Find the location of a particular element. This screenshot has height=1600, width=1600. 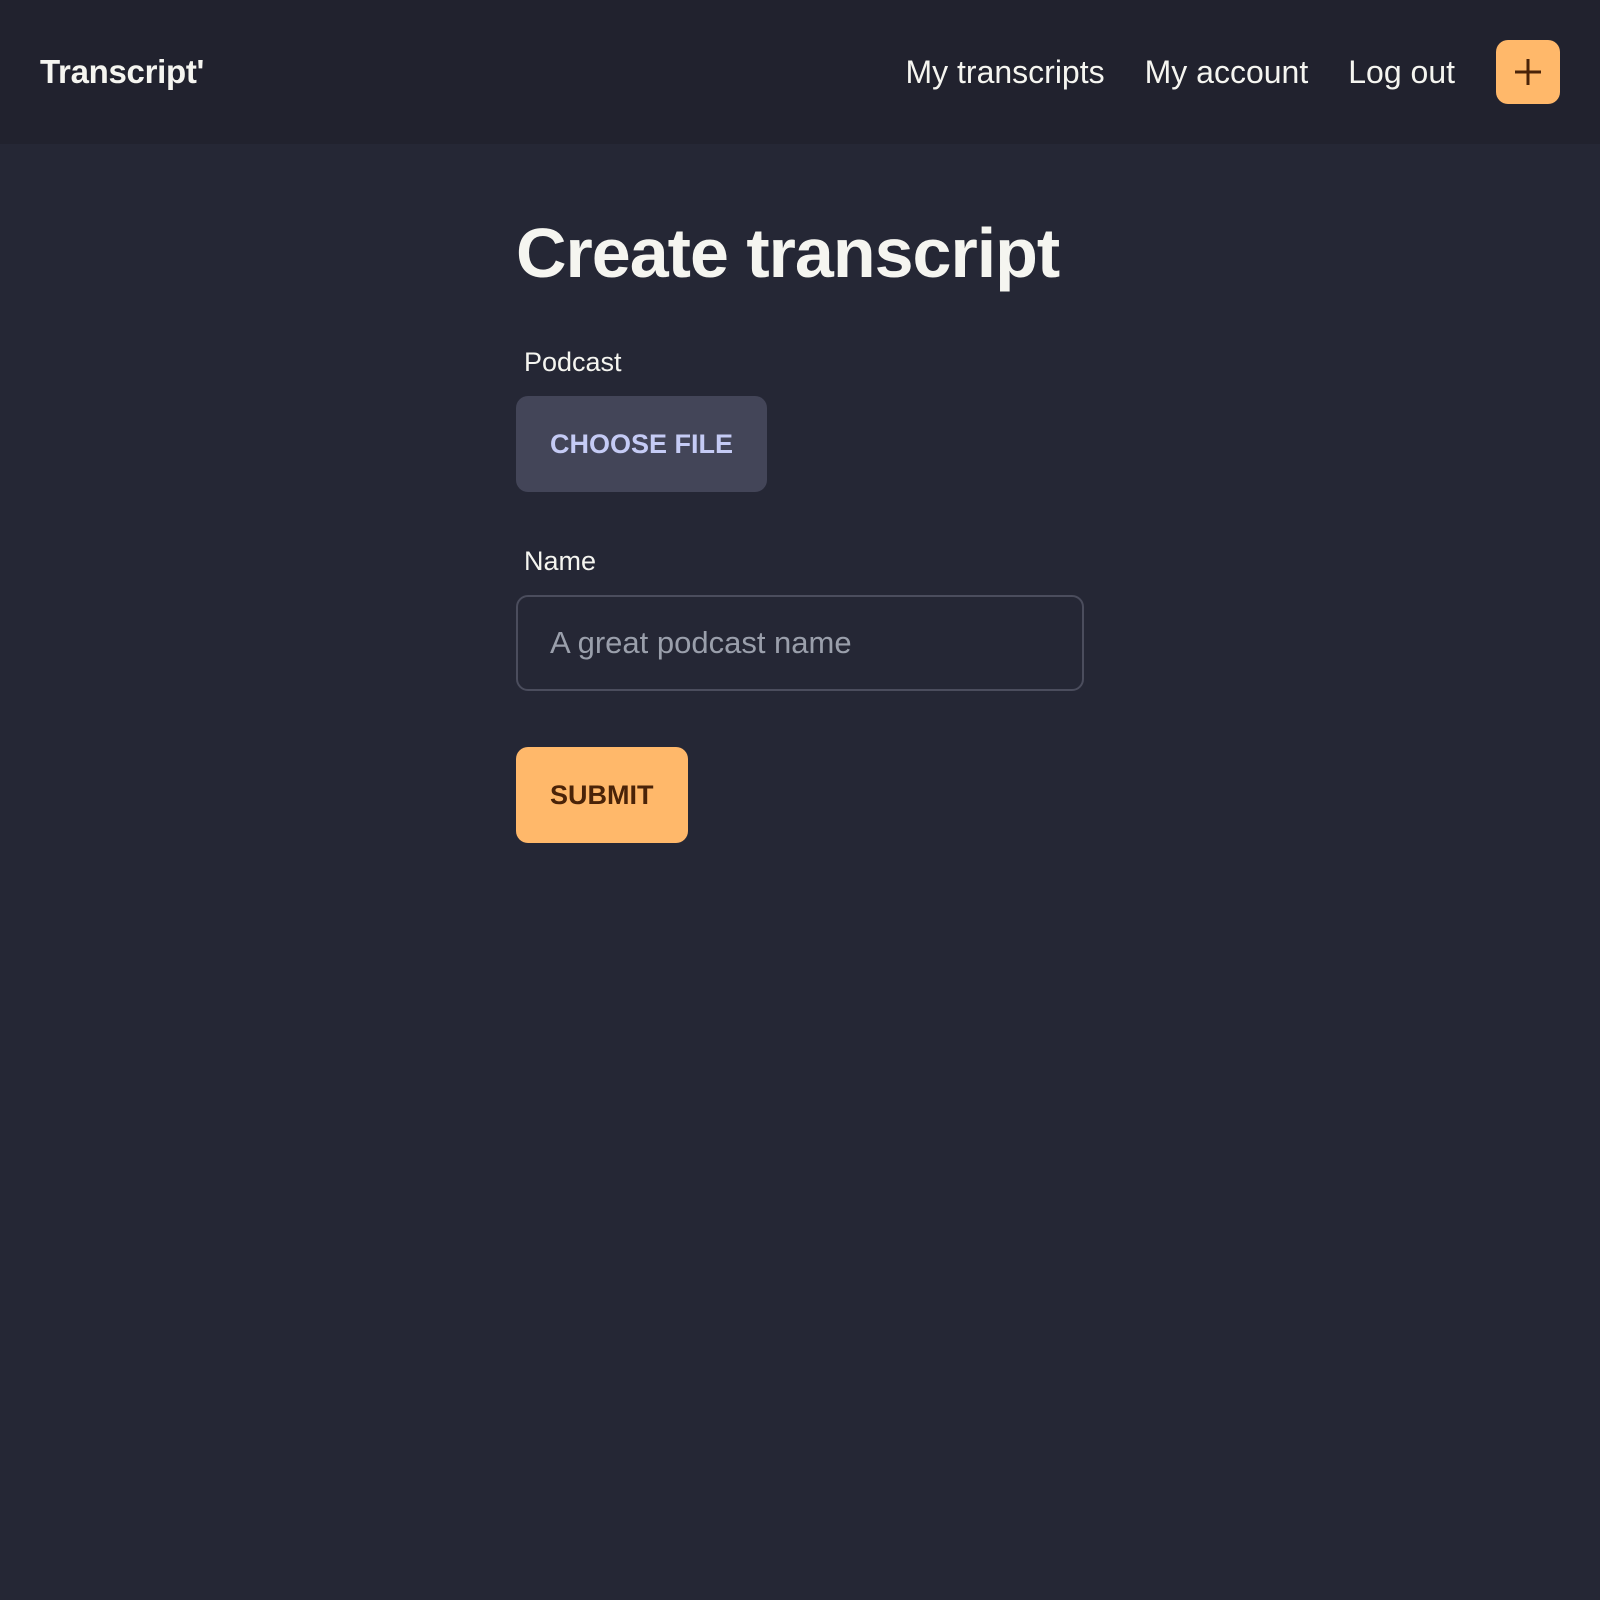

nav-link-log-out: Log out is located at coordinates (1401, 72).